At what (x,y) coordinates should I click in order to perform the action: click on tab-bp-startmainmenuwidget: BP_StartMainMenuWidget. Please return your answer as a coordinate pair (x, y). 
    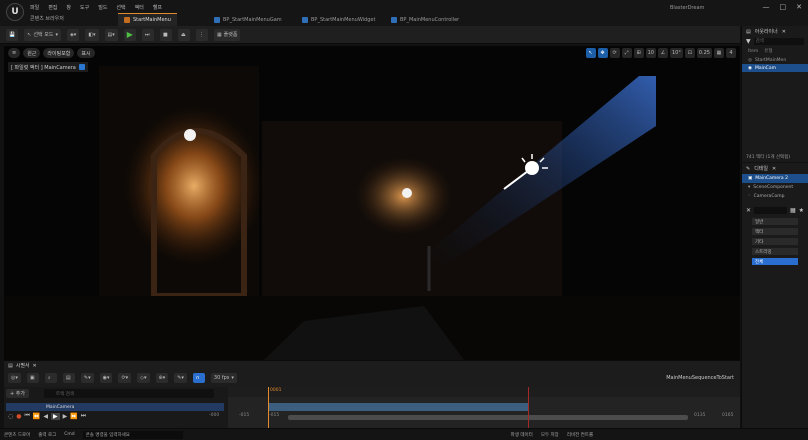
    Looking at the image, I should click on (338, 19).